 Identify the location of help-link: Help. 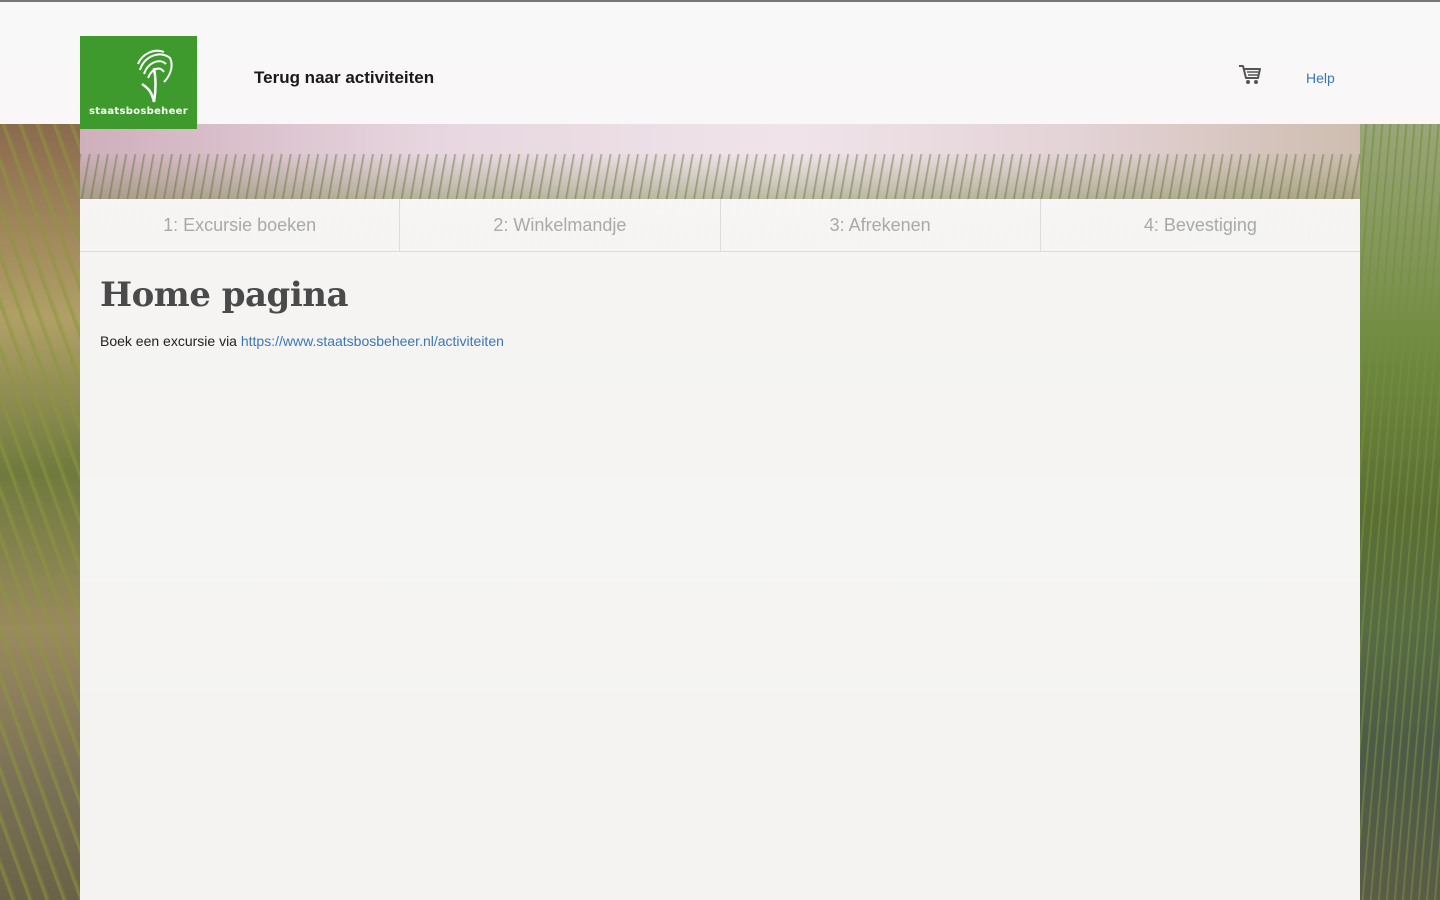
(1320, 78).